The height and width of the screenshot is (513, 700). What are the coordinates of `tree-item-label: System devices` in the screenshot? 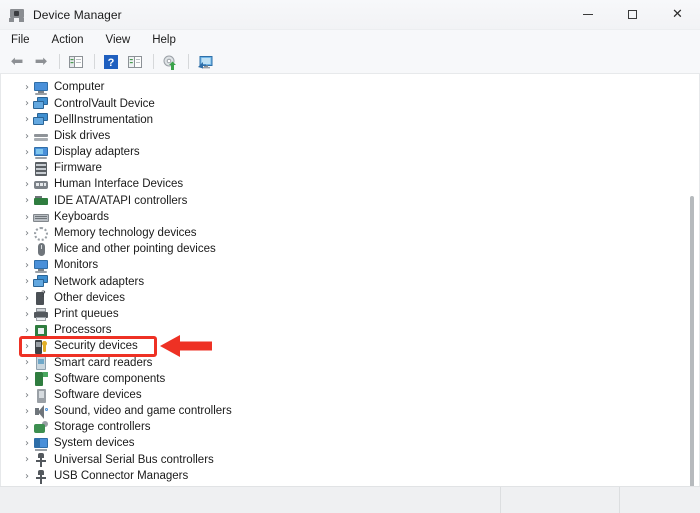 It's located at (94, 443).